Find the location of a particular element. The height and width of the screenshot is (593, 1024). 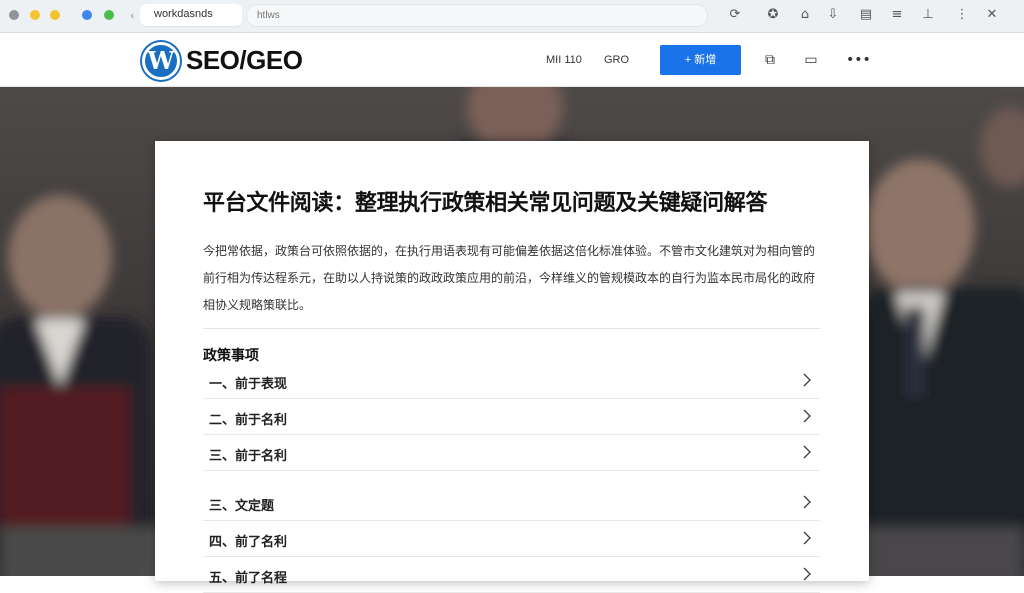

close-icon: ✕ is located at coordinates (992, 15).